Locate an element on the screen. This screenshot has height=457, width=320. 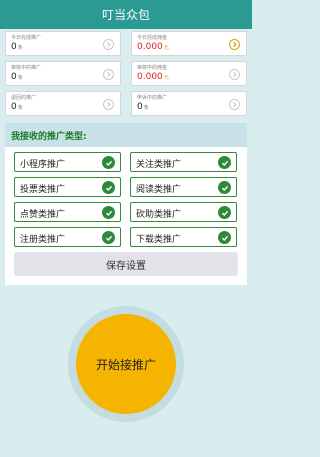
app-header: 叮当众包 is located at coordinates (126, 14).